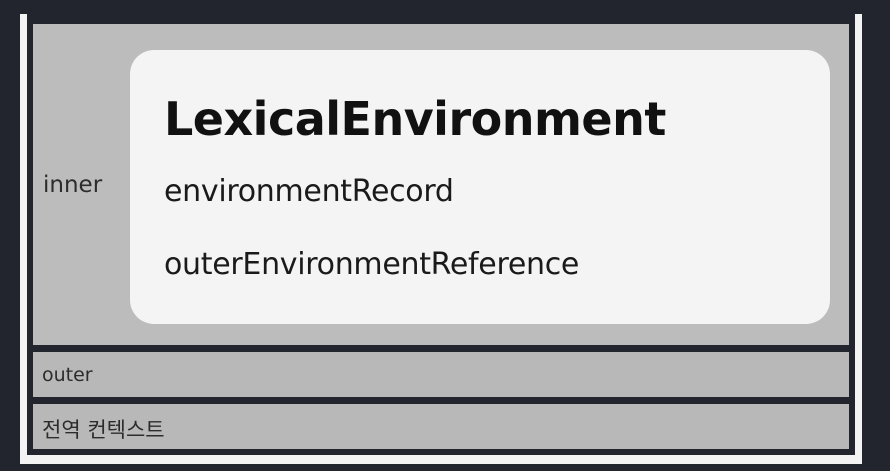 The height and width of the screenshot is (471, 890). What do you see at coordinates (67, 375) in the screenshot?
I see `outer-context-label: outer` at bounding box center [67, 375].